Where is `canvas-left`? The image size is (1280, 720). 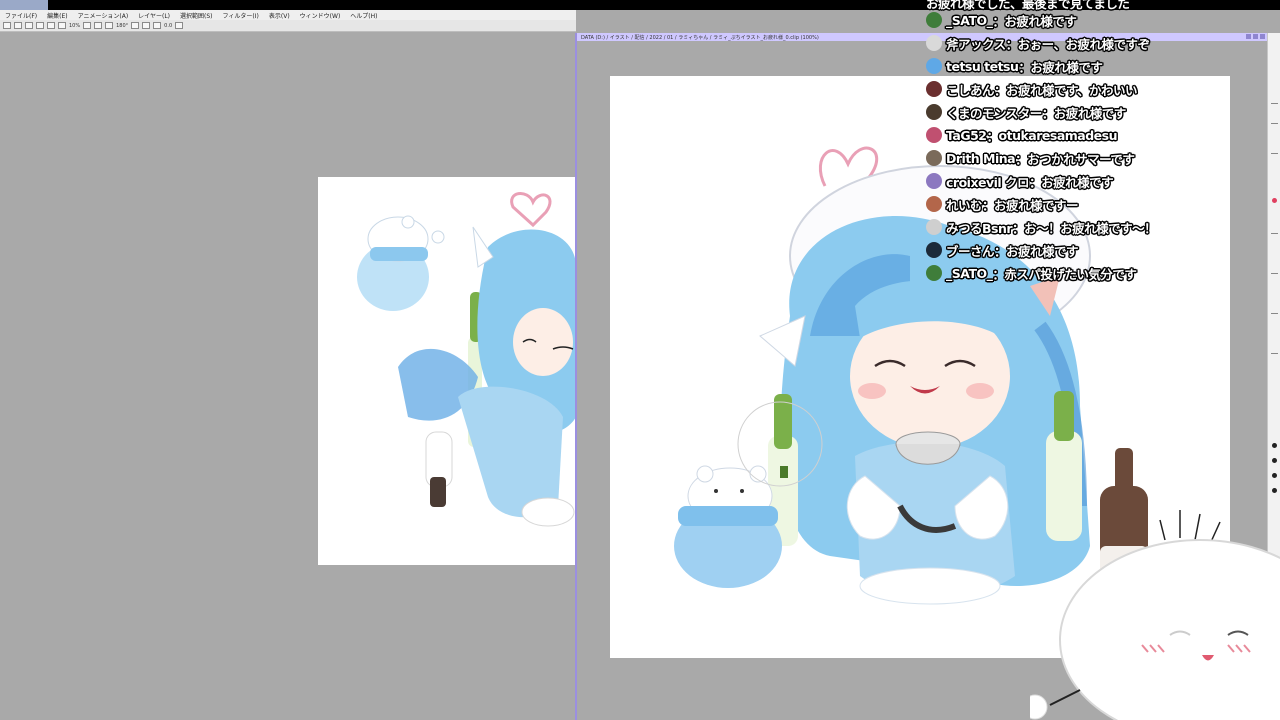
canvas-left is located at coordinates (447, 371).